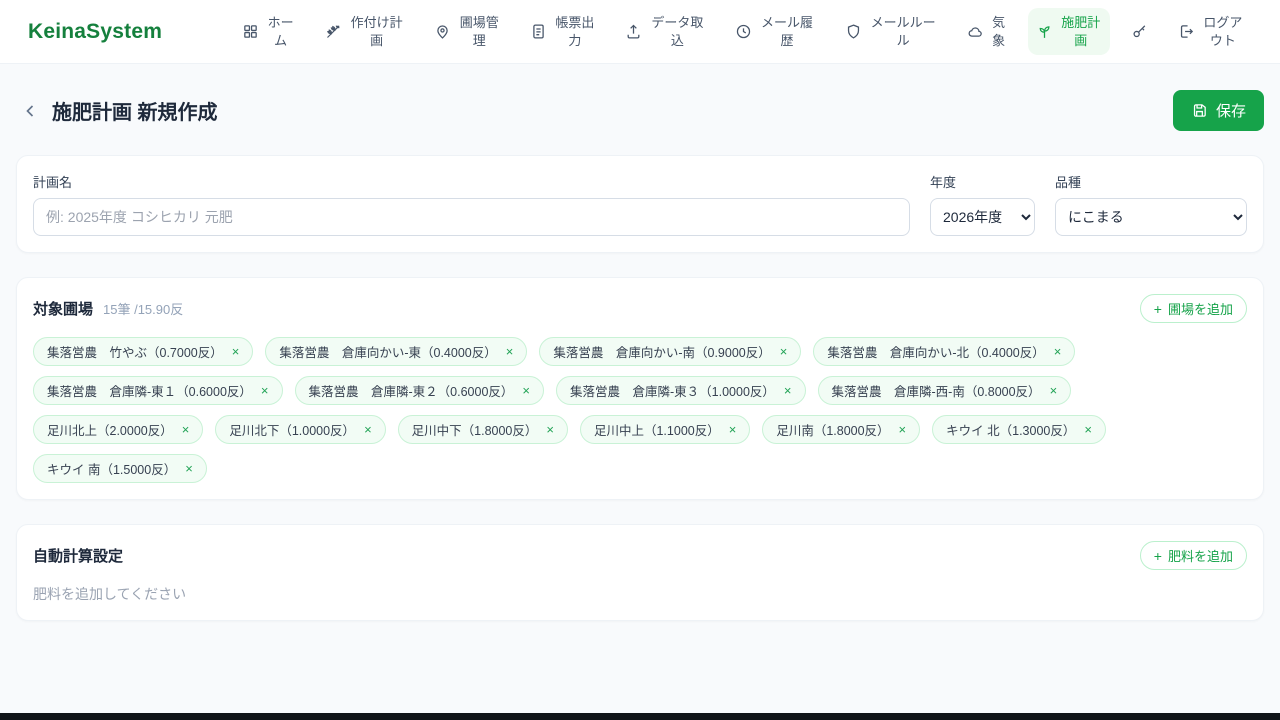 This screenshot has height=720, width=1280. I want to click on variety-label: 品種, so click(1068, 182).